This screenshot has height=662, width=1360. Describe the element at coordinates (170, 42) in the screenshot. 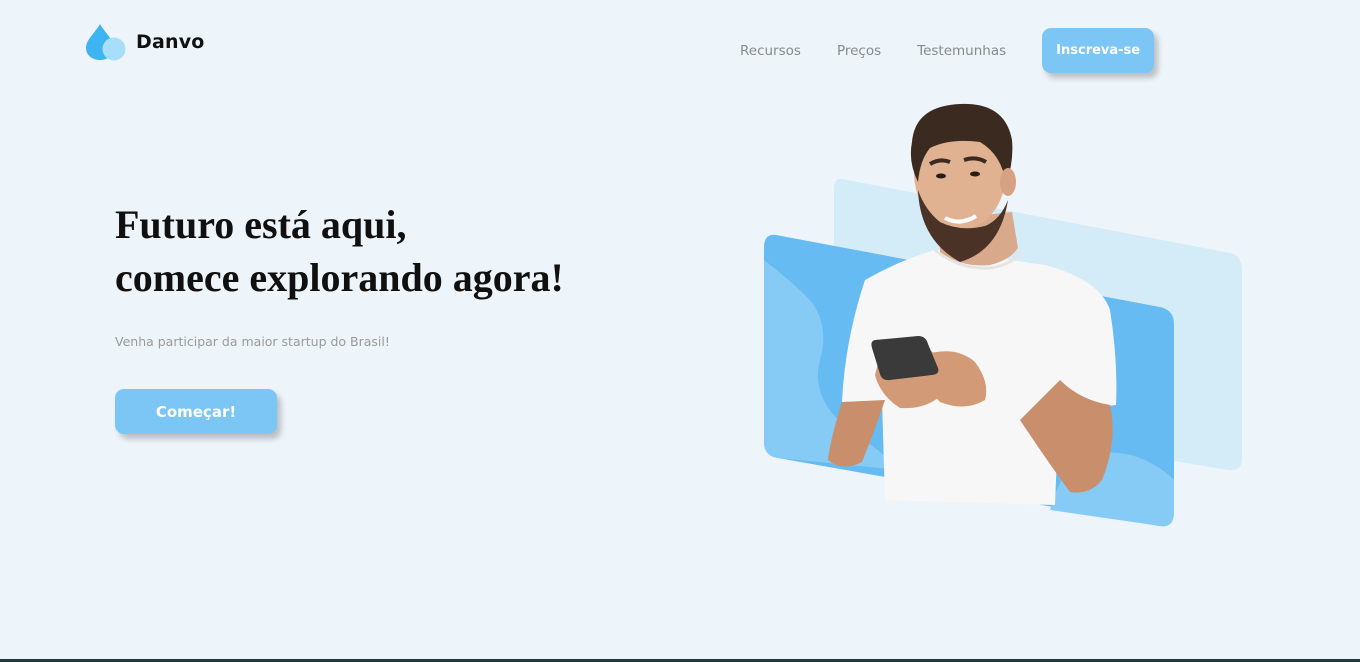

I see `brand-name: Danvo` at that location.